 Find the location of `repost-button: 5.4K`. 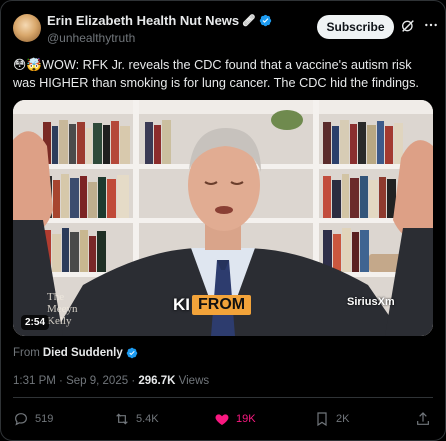

repost-button: 5.4K is located at coordinates (136, 419).